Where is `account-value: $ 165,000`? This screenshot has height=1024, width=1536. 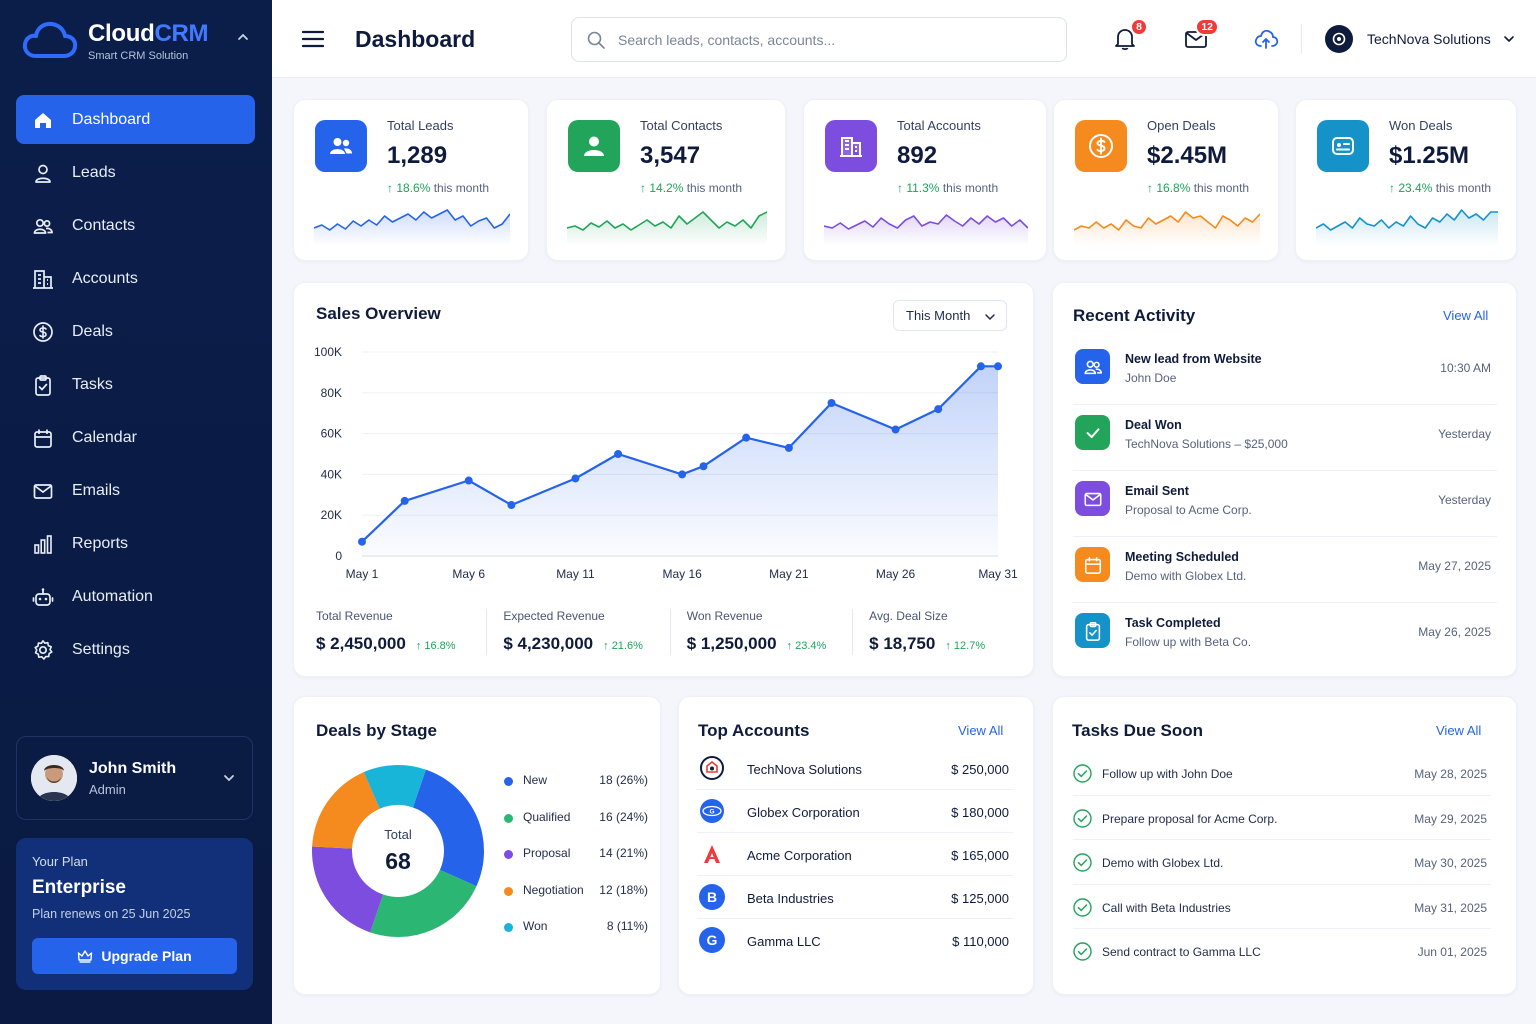
account-value: $ 165,000 is located at coordinates (980, 855).